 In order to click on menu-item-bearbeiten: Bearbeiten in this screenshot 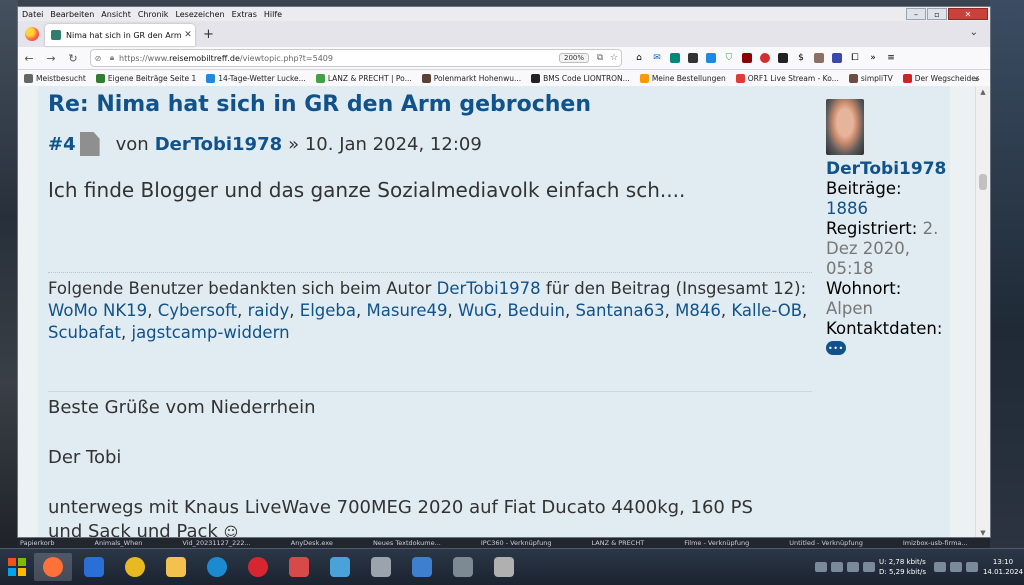, I will do `click(72, 14)`.